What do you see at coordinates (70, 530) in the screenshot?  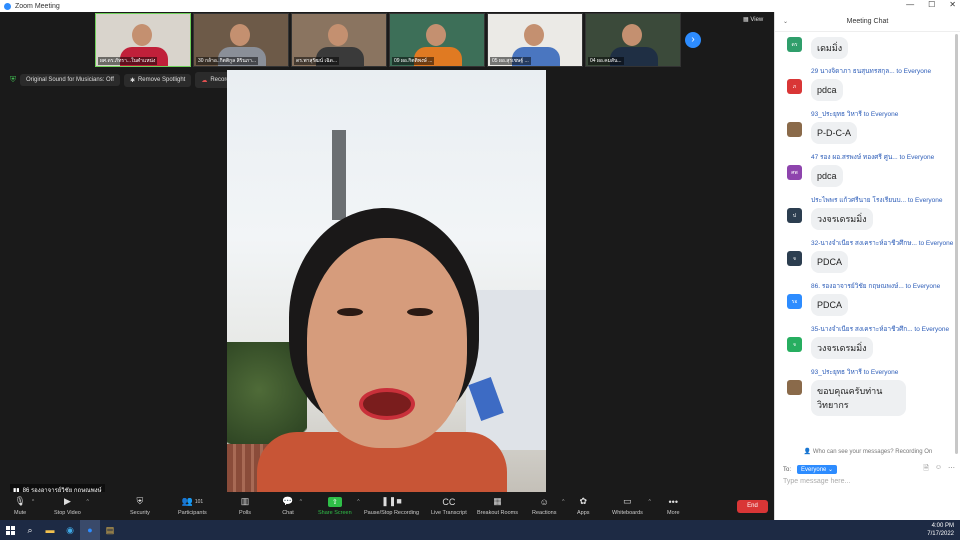 I see `edge-browser-icon: ◉` at bounding box center [70, 530].